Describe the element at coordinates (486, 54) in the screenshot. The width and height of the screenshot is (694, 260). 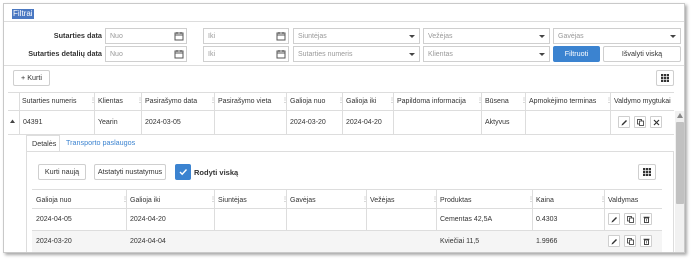
I see `client-select: Klientas` at that location.